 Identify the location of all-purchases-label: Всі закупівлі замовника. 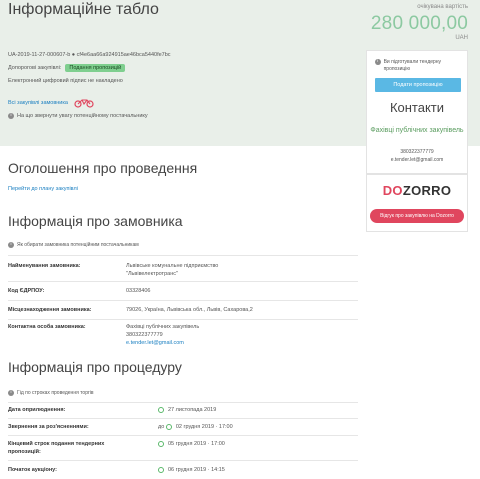
(38, 103).